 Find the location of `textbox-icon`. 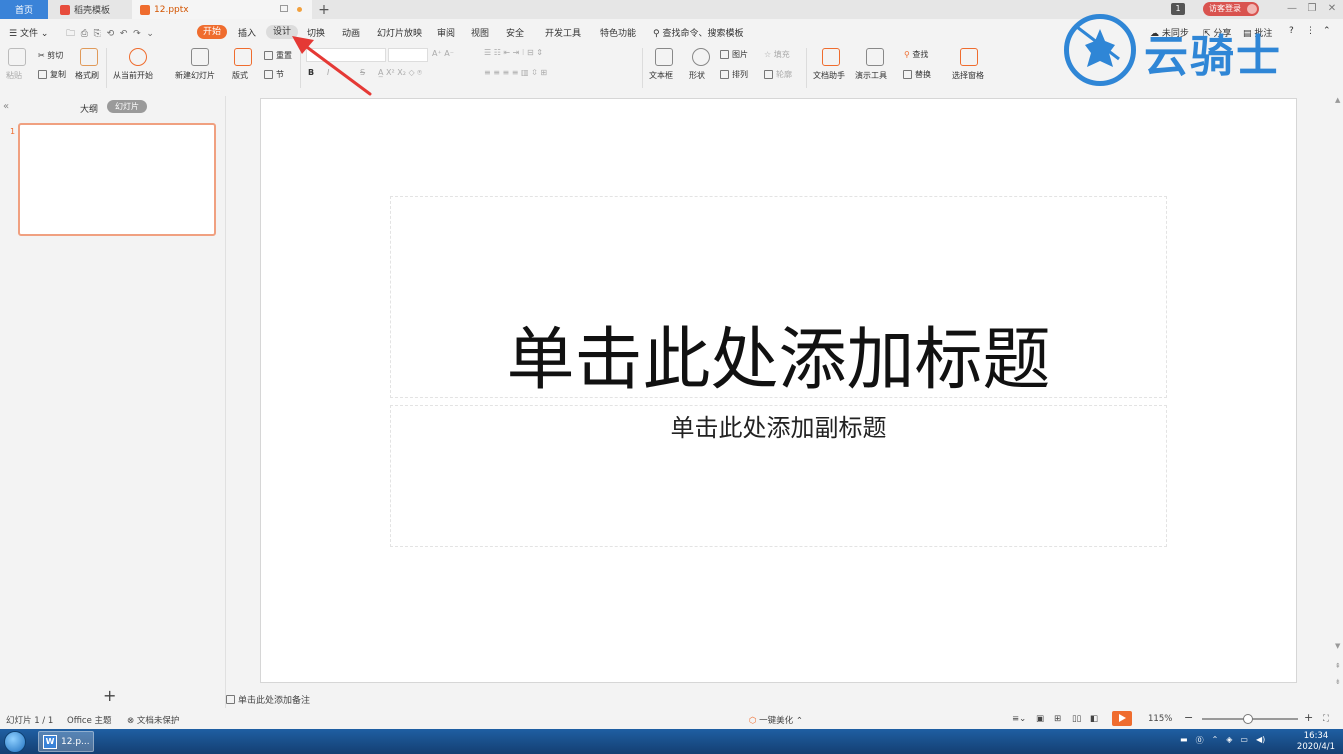

textbox-icon is located at coordinates (664, 57).